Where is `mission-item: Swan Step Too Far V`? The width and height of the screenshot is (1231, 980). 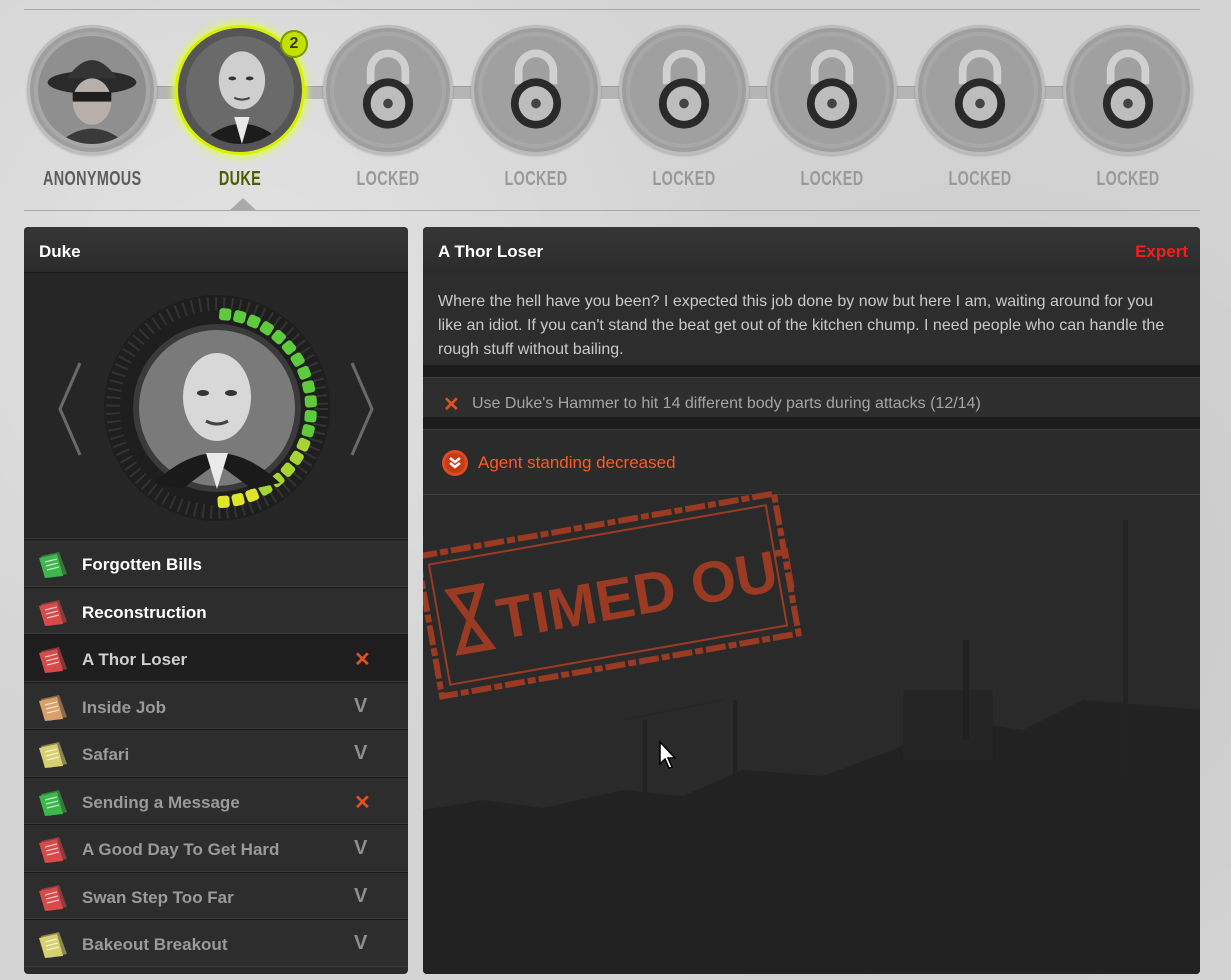 mission-item: Swan Step Too Far V is located at coordinates (216, 895).